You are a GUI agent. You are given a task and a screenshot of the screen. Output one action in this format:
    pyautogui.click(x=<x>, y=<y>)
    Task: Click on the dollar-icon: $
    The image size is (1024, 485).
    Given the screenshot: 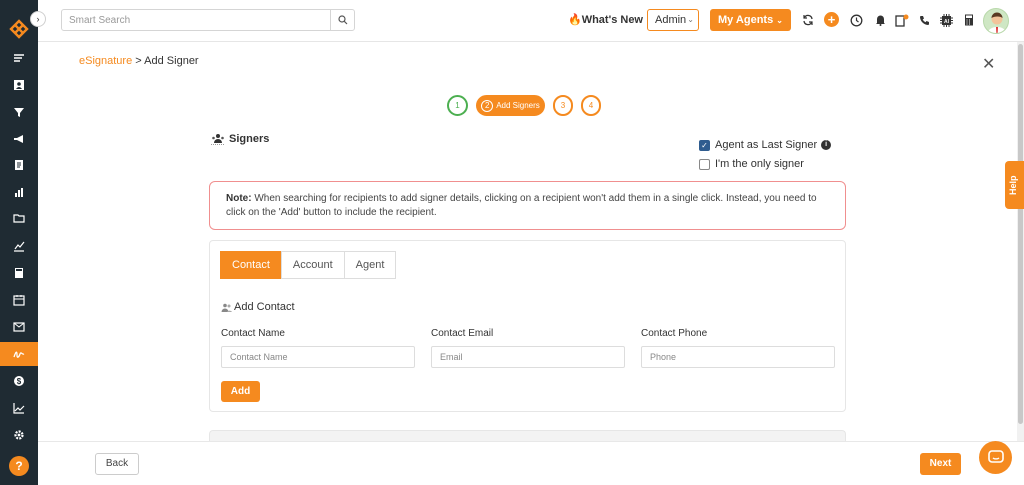 What is the action you would take?
    pyautogui.click(x=19, y=381)
    